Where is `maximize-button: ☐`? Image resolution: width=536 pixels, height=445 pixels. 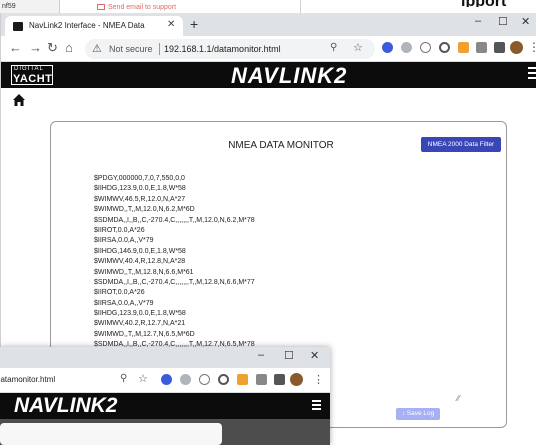
maximize-button: ☐ is located at coordinates (503, 21).